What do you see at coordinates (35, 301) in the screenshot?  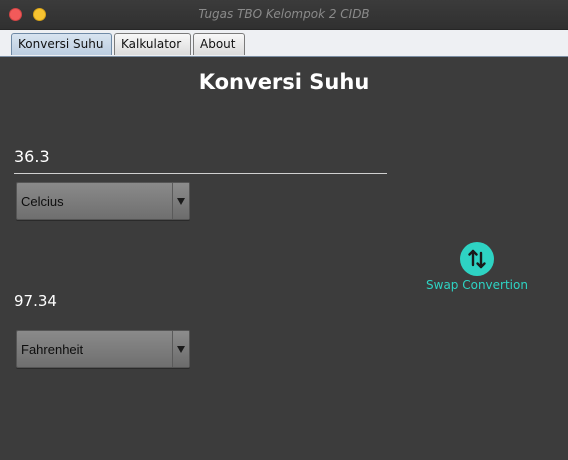 I see `result-value: 97.34` at bounding box center [35, 301].